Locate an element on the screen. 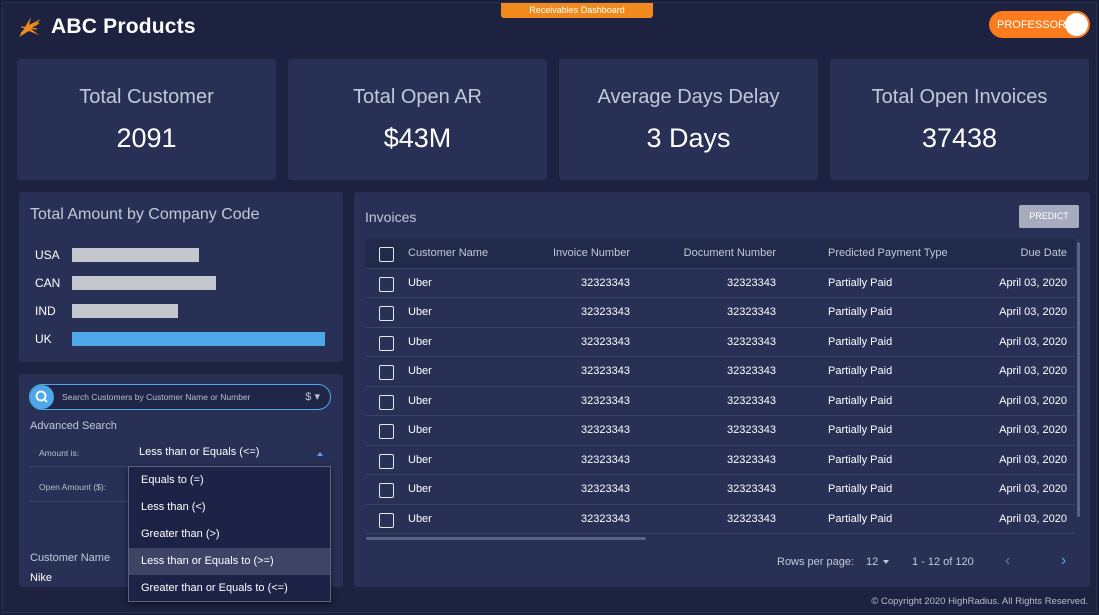 This screenshot has width=1099, height=615. bar-label: UK is located at coordinates (43, 339).